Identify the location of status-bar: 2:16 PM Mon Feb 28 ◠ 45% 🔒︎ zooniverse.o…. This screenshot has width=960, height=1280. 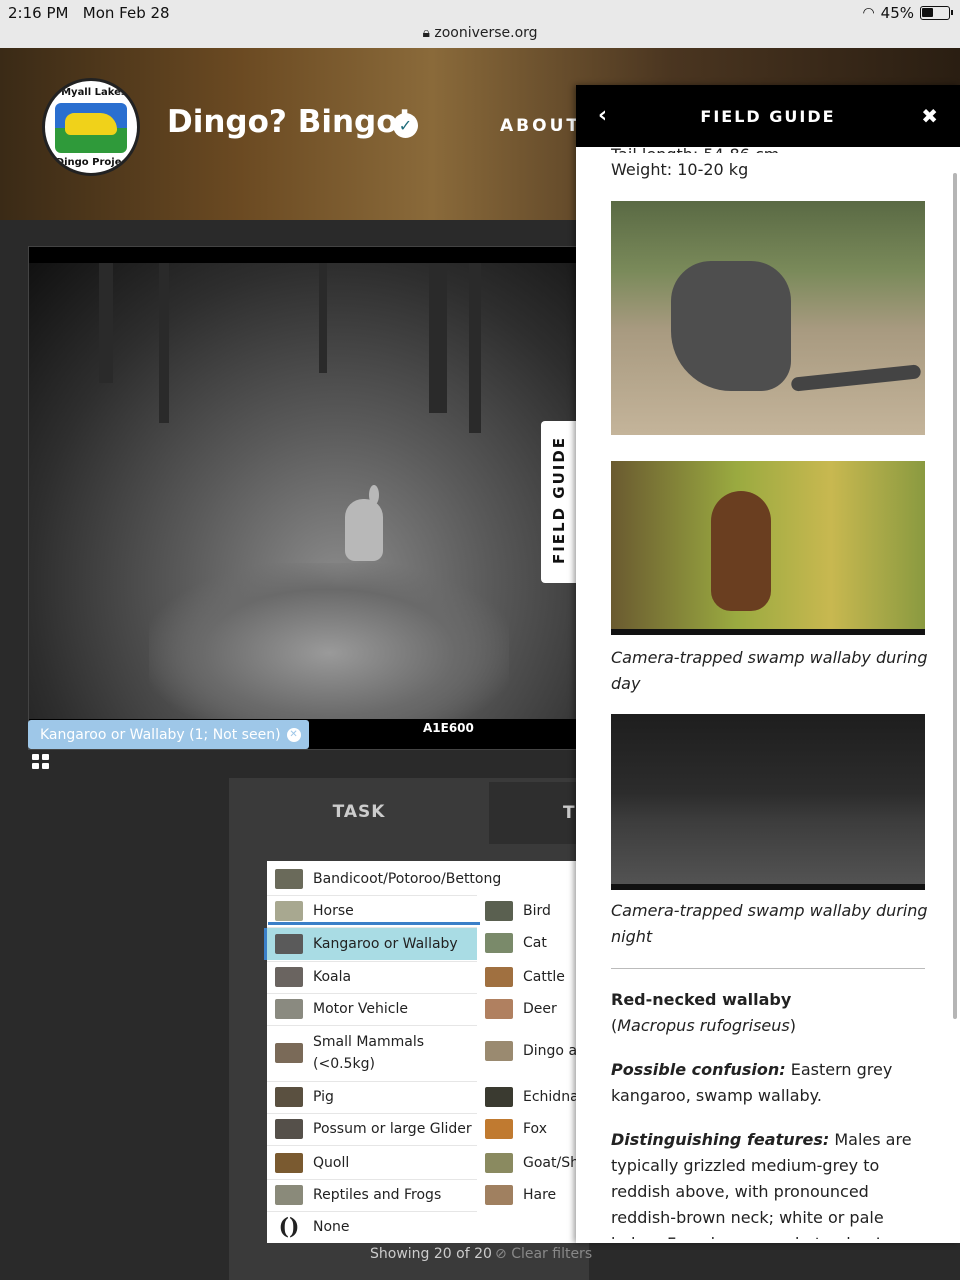
(480, 24).